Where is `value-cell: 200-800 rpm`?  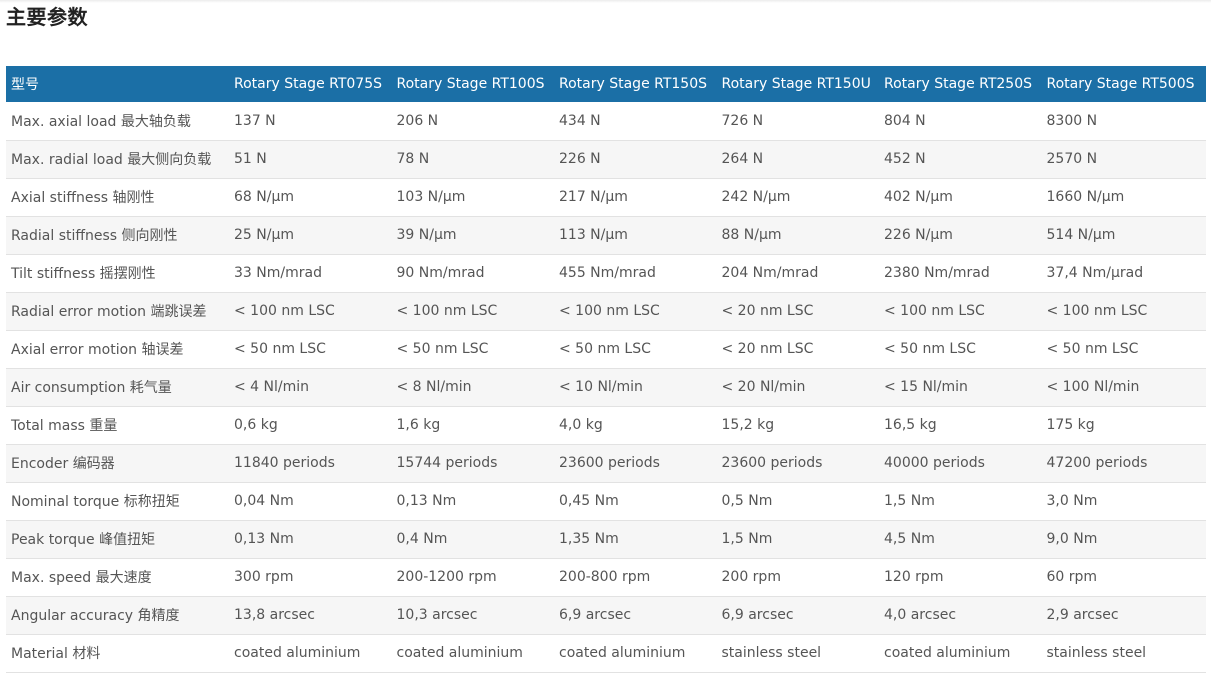 value-cell: 200-800 rpm is located at coordinates (605, 577).